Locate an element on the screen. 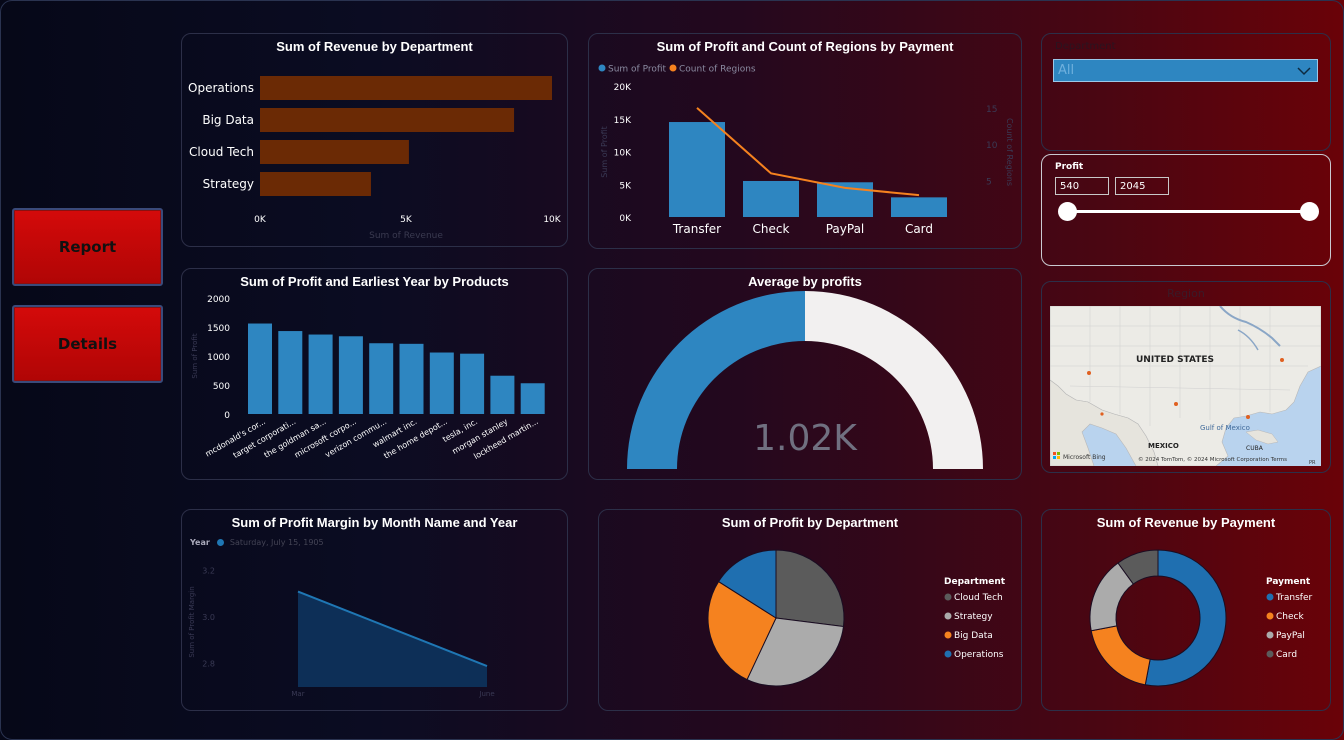  map-title: Region is located at coordinates (1186, 293).